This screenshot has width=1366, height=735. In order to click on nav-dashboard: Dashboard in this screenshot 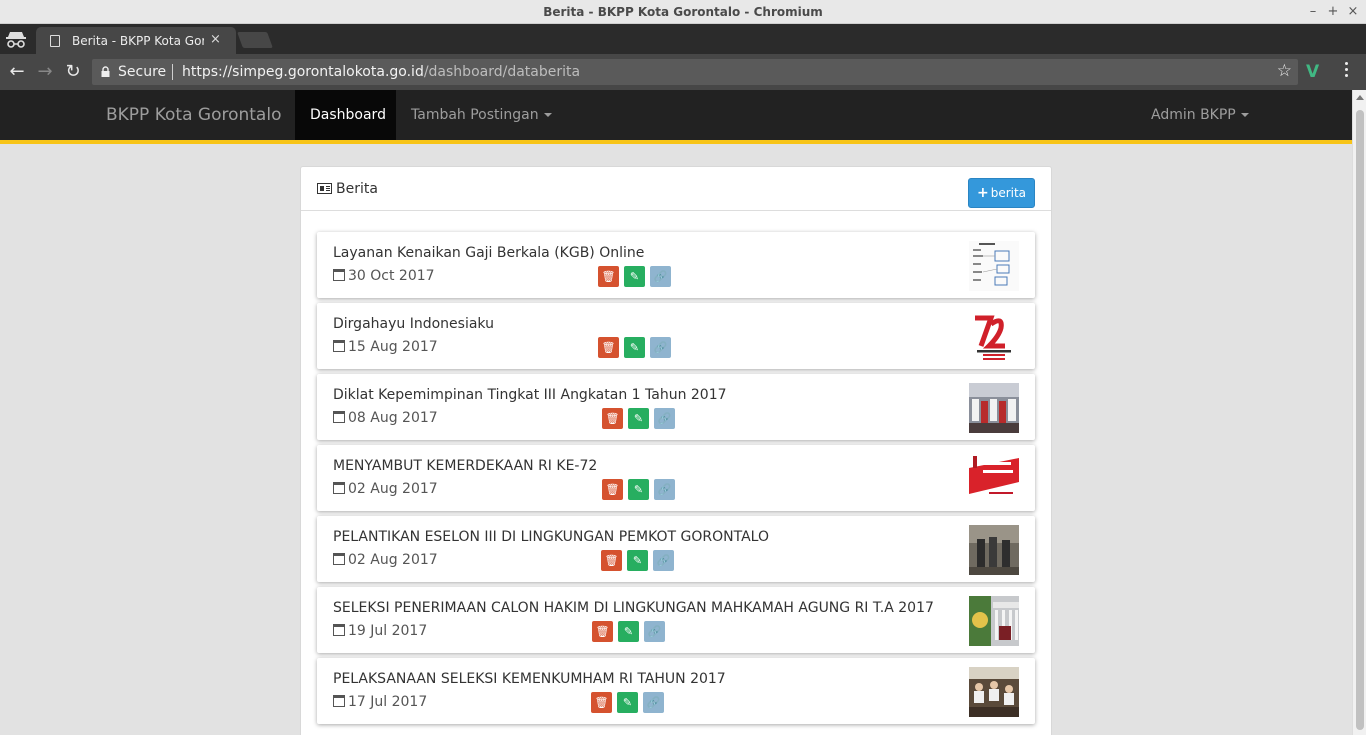, I will do `click(345, 115)`.